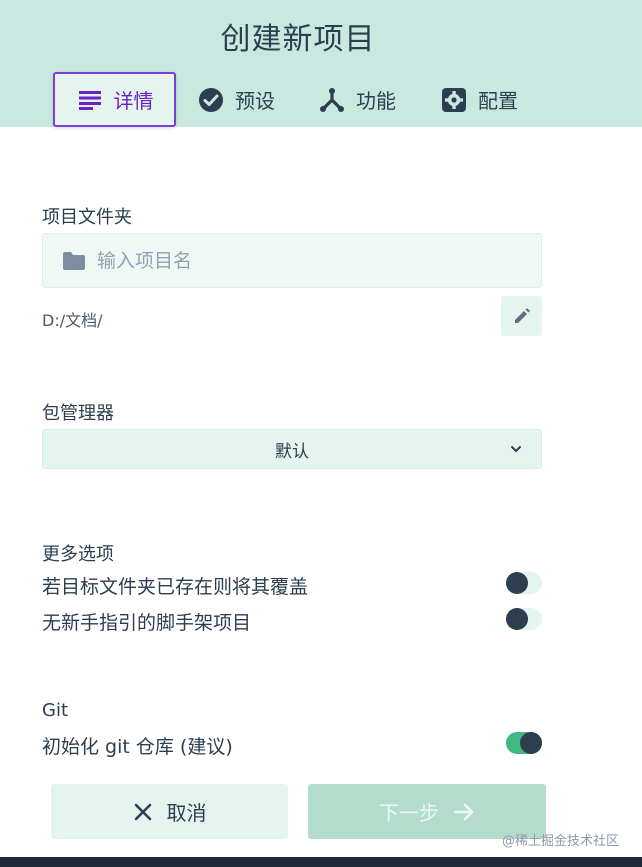 The width and height of the screenshot is (642, 867). Describe the element at coordinates (298, 39) in the screenshot. I see `page-title: 创建新项目` at that location.